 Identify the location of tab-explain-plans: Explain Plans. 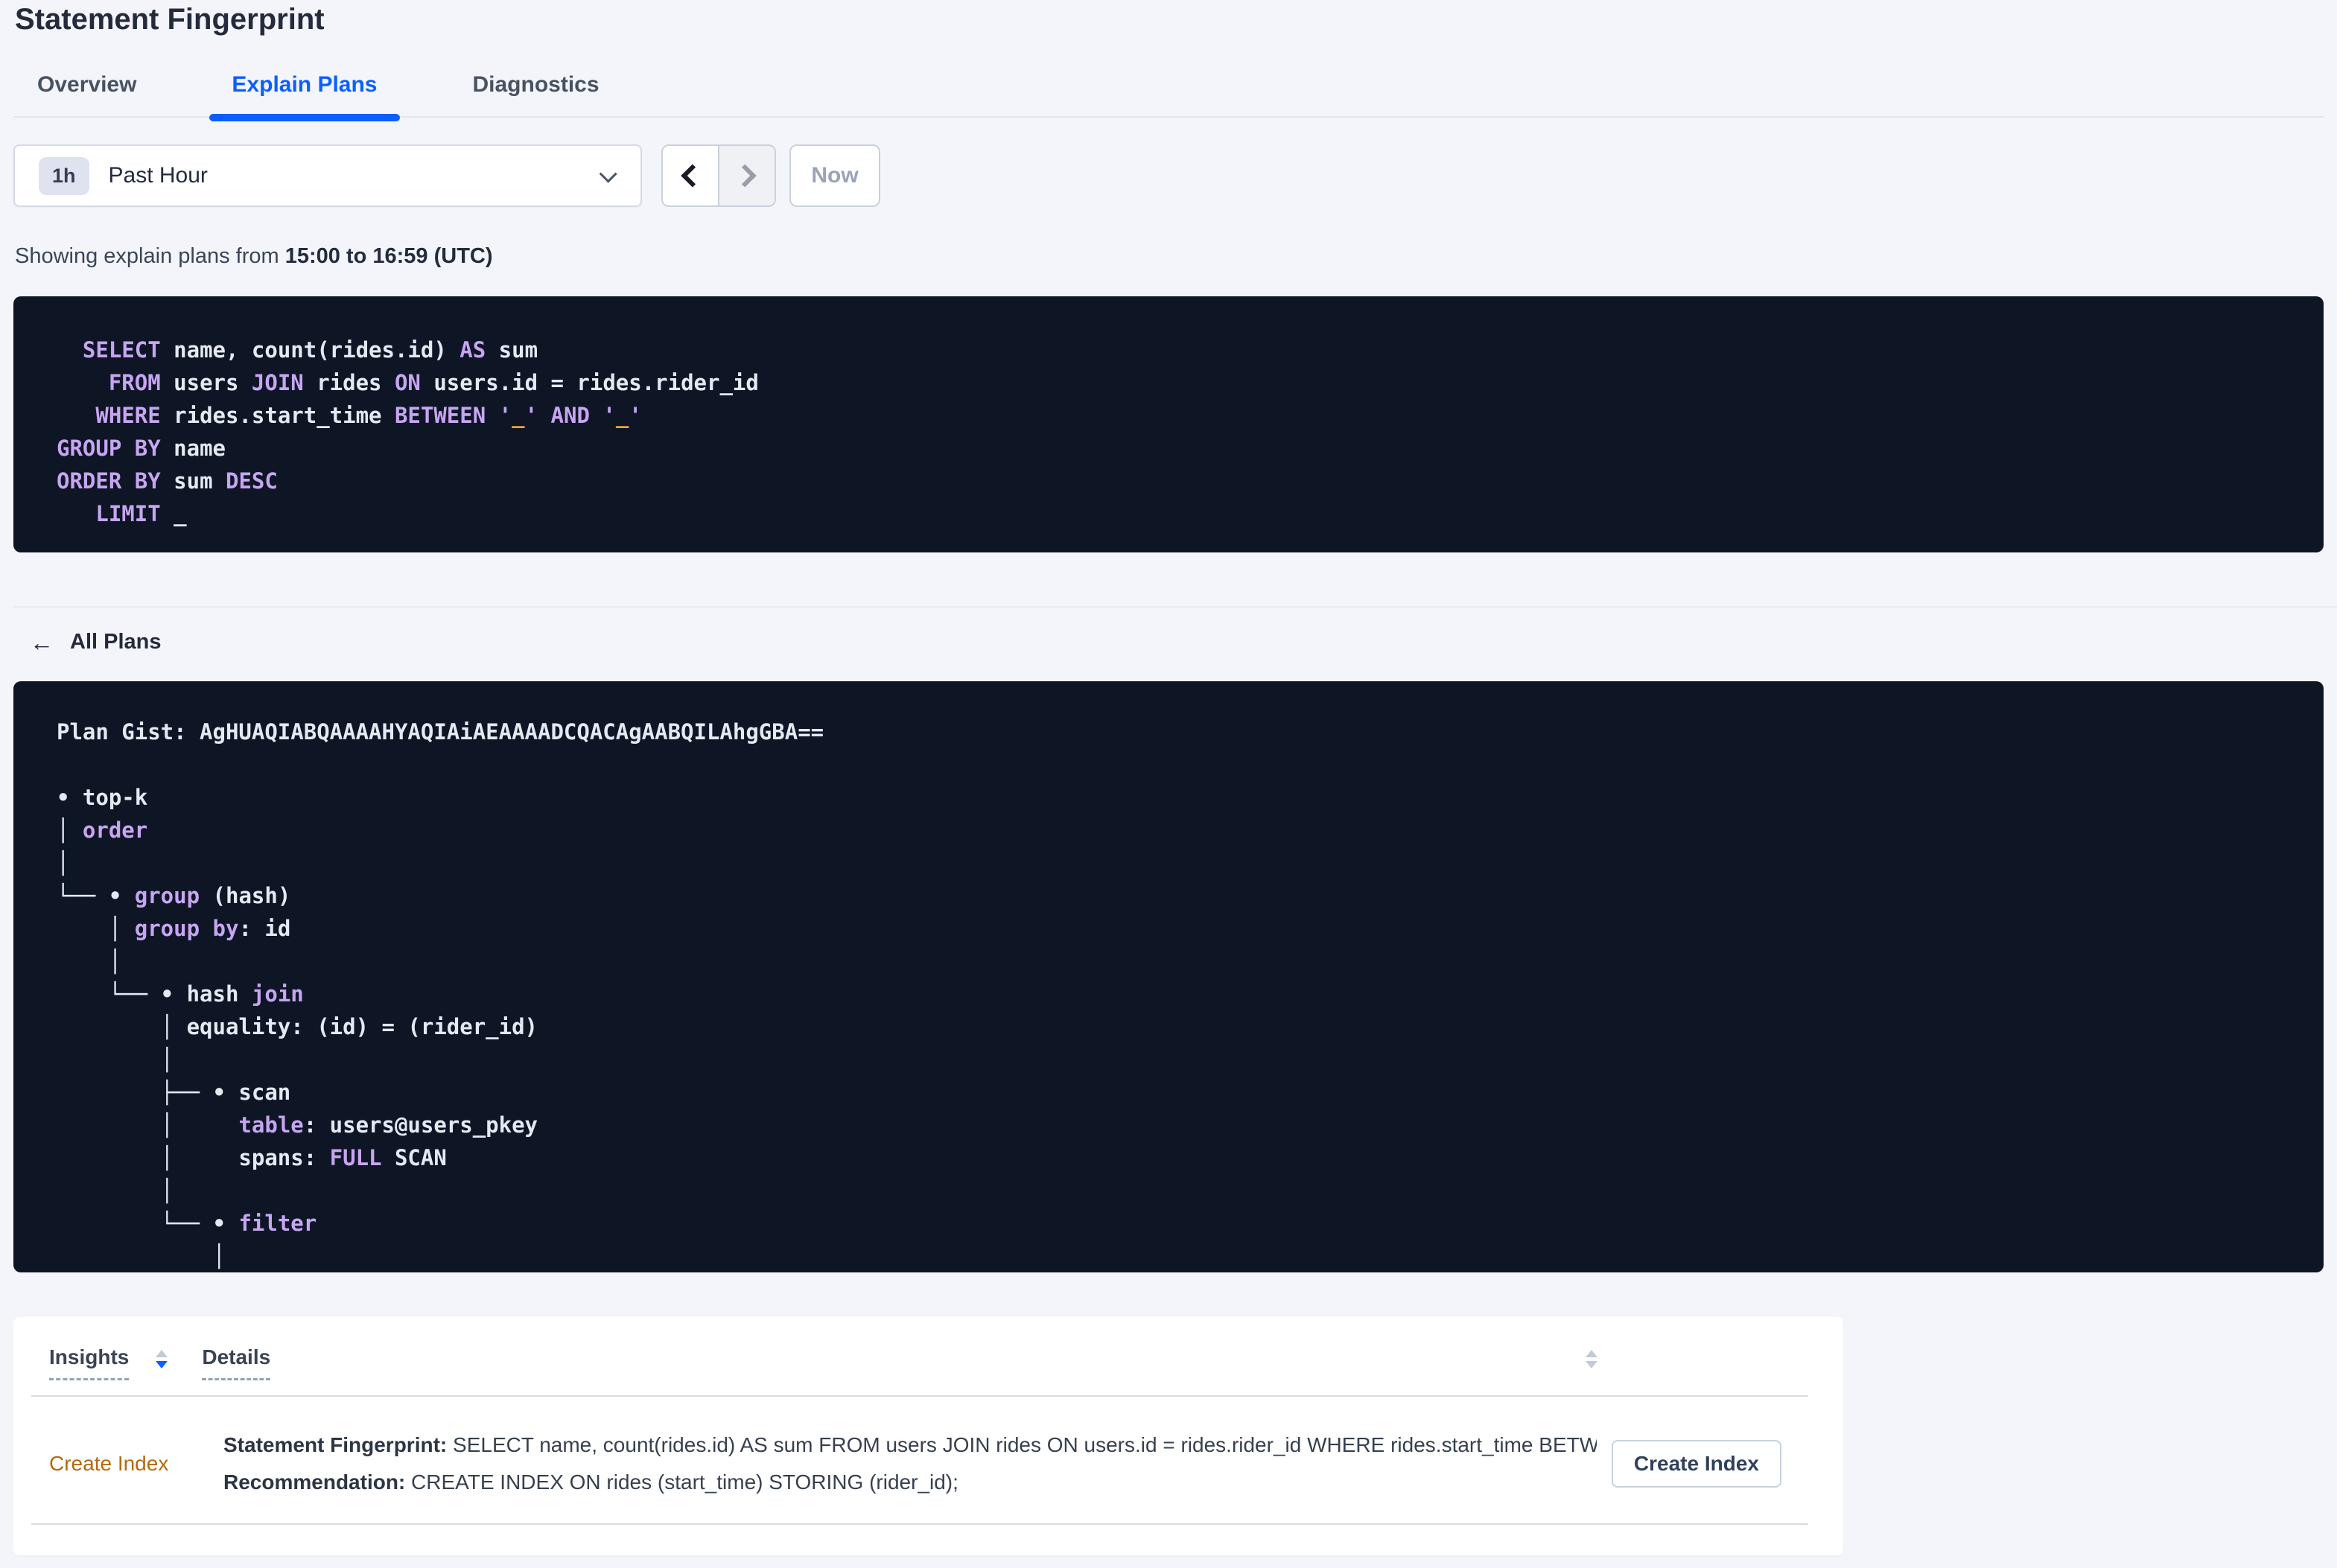
(304, 96).